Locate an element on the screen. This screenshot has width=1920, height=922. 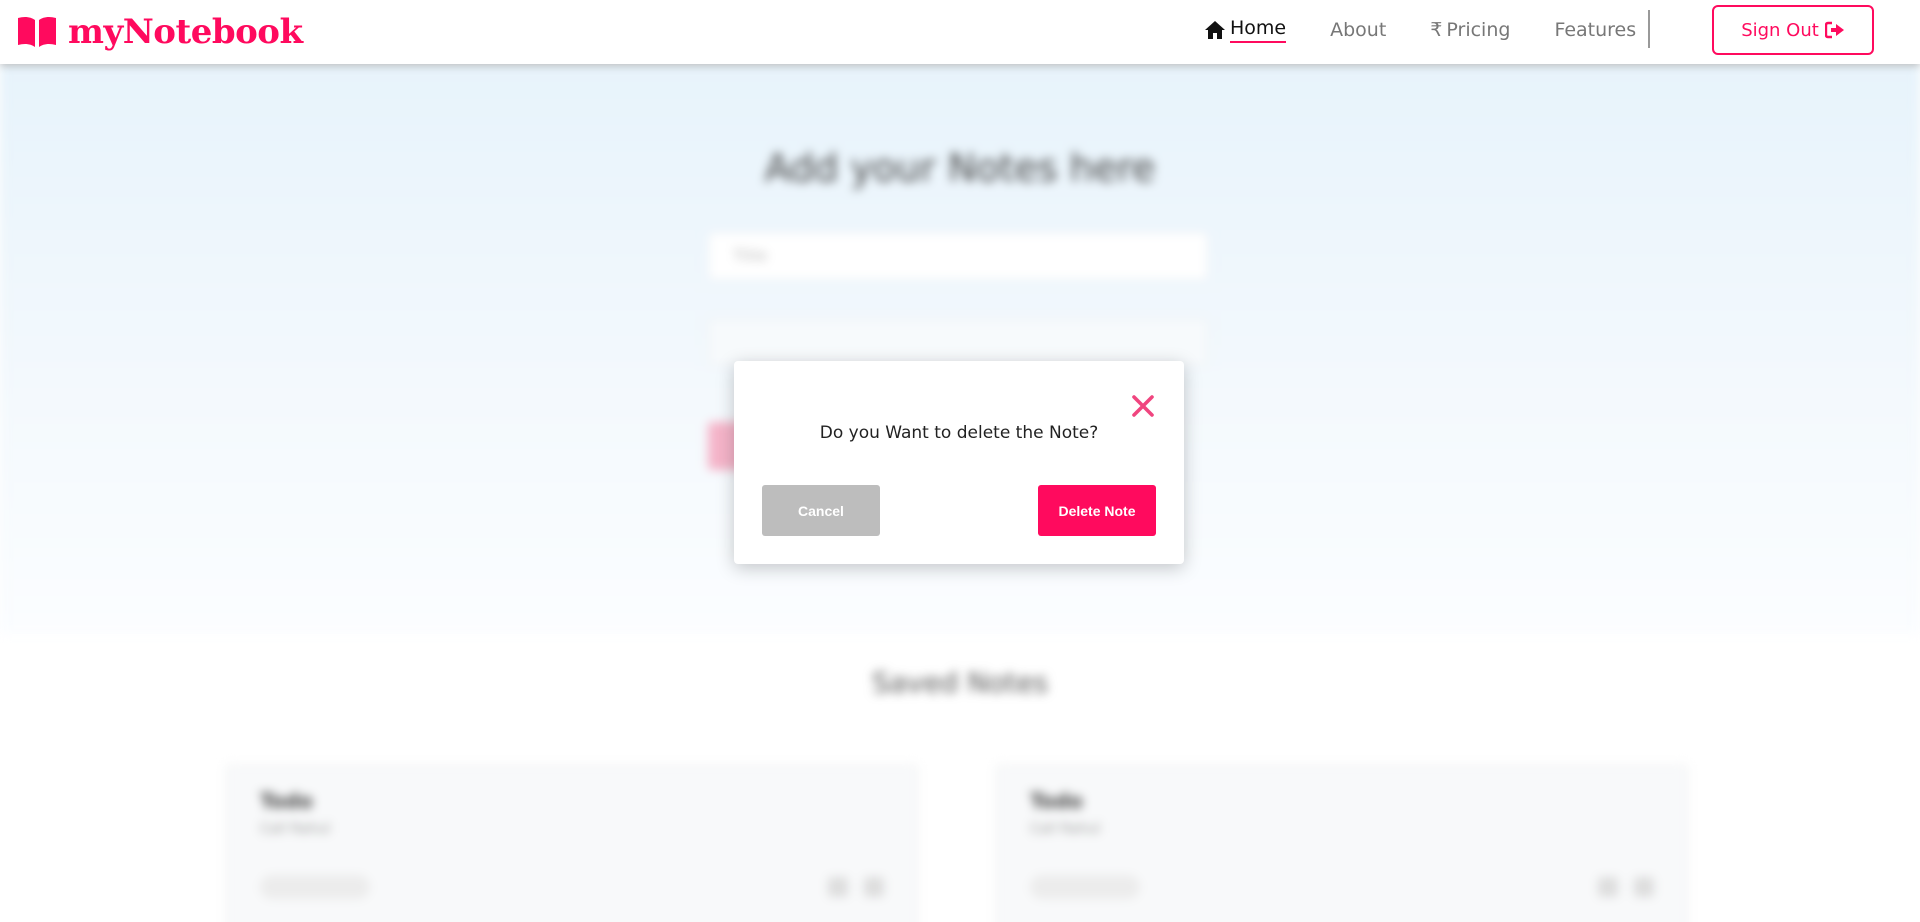
close-icon is located at coordinates (1143, 406).